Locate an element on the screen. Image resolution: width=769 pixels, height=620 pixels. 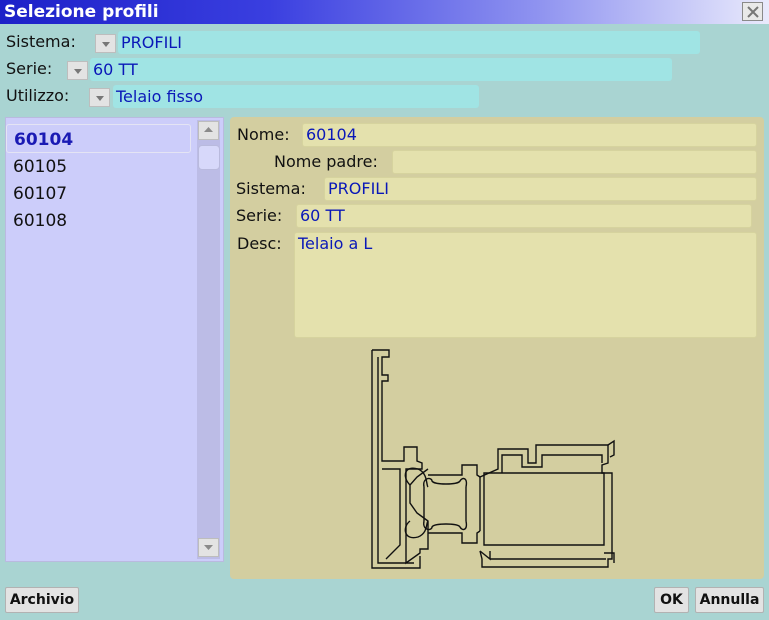
window-title: Selezione profili is located at coordinates (81, 12).